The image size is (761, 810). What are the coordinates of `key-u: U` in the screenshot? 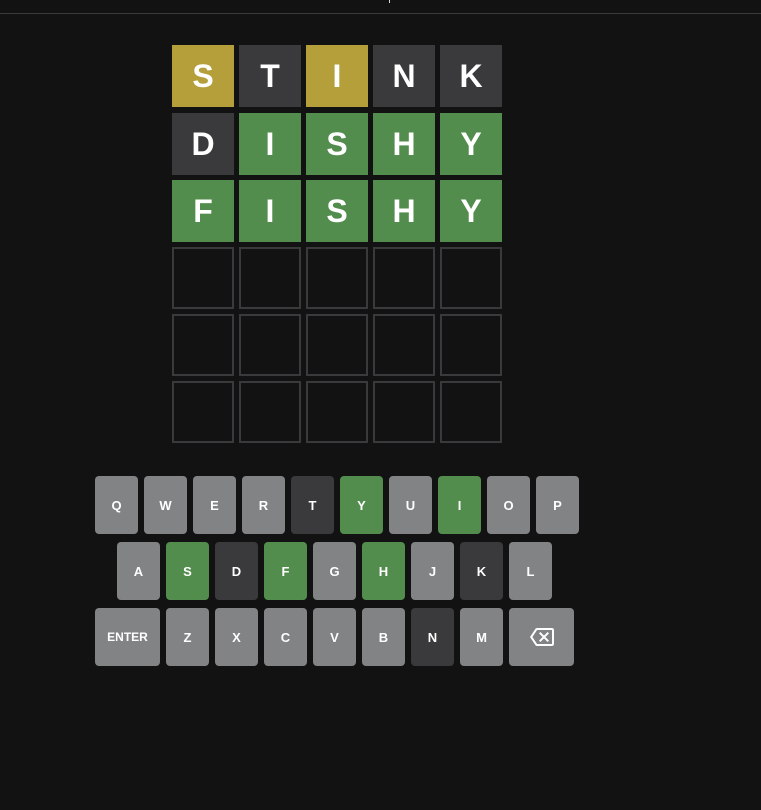 It's located at (410, 505).